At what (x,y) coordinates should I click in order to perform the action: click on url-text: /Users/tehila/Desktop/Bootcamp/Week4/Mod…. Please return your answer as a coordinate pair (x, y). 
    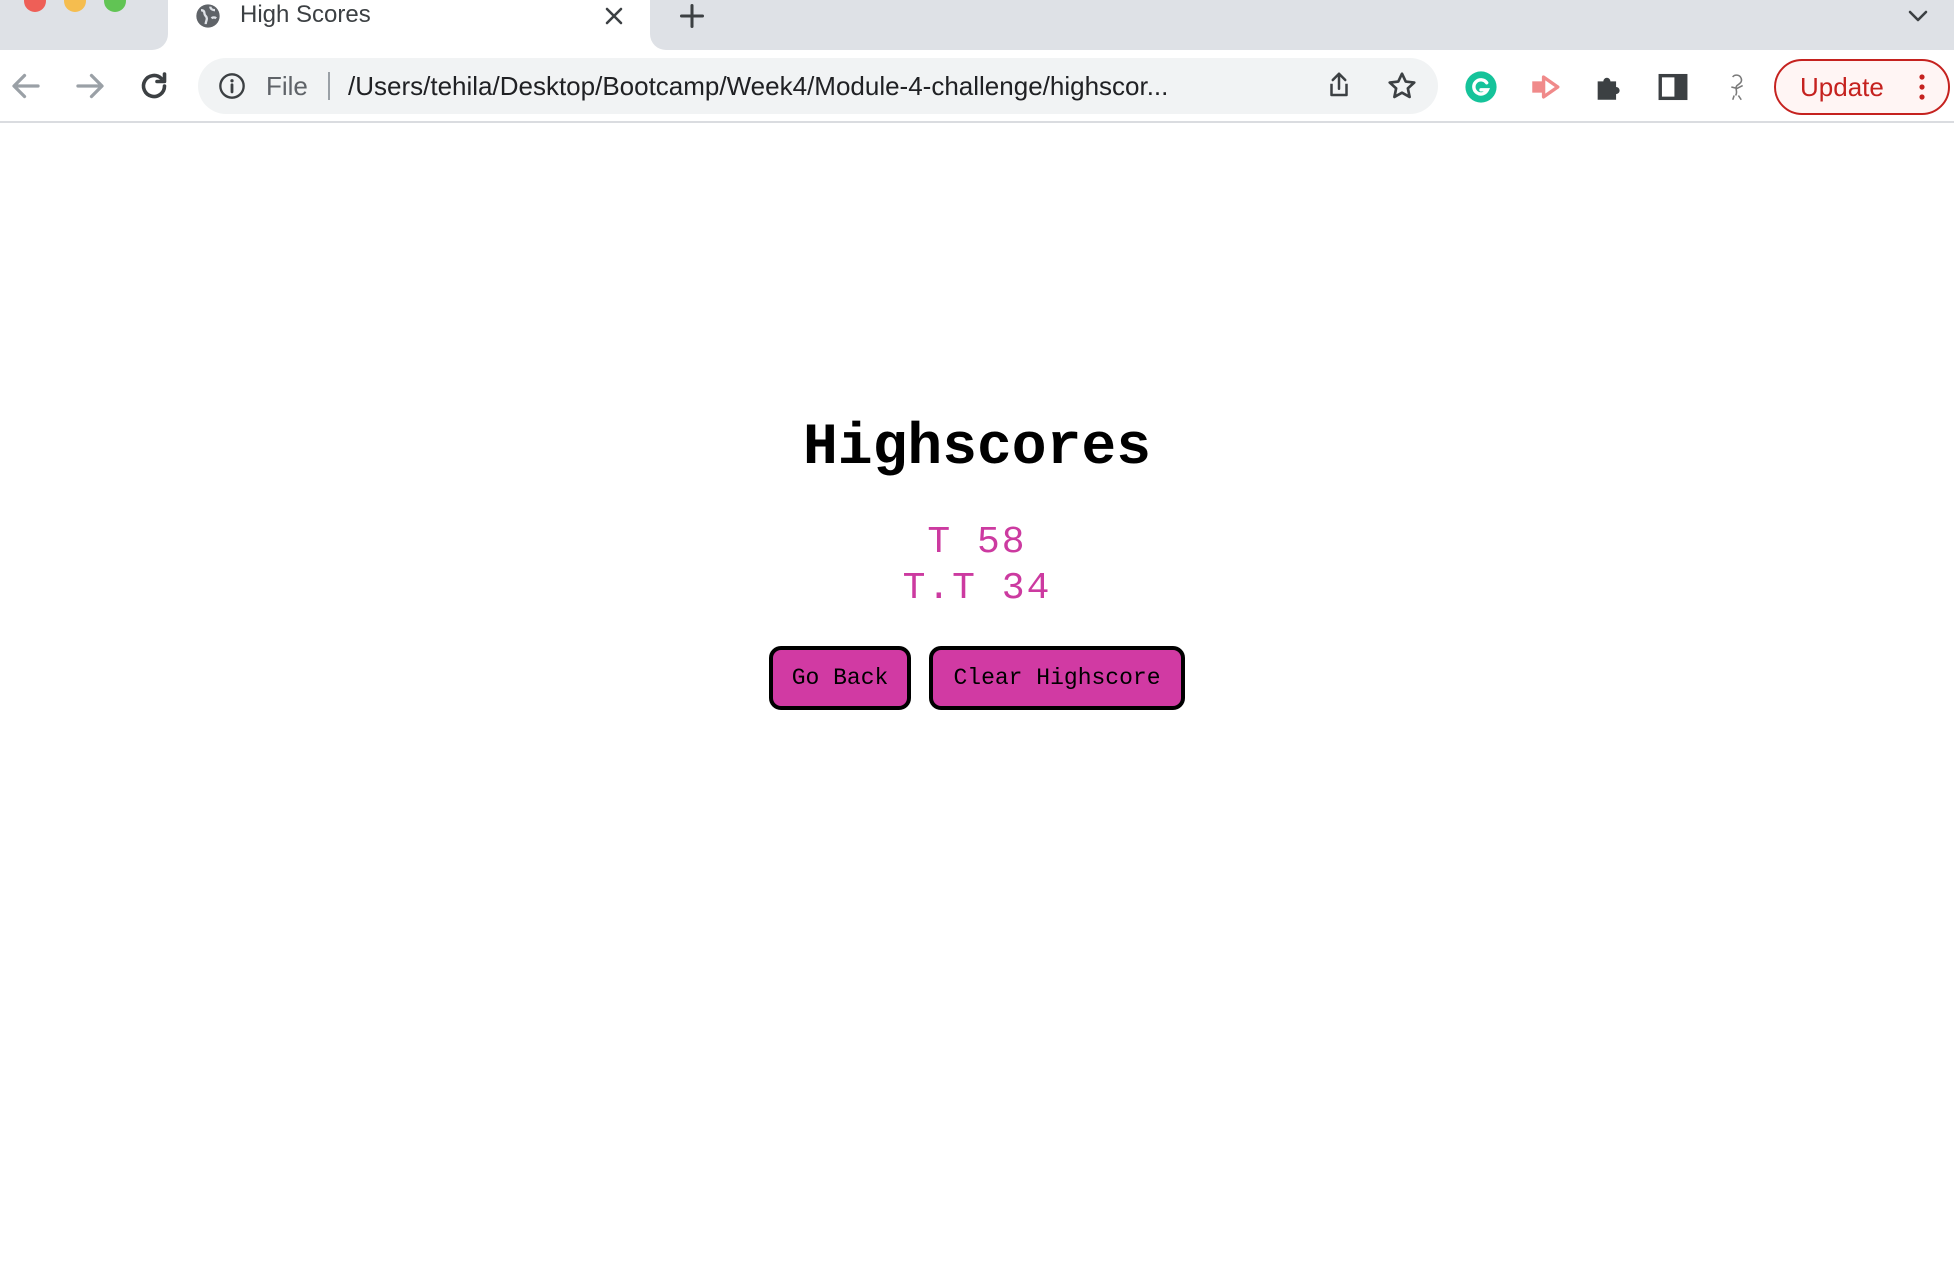
    Looking at the image, I should click on (823, 86).